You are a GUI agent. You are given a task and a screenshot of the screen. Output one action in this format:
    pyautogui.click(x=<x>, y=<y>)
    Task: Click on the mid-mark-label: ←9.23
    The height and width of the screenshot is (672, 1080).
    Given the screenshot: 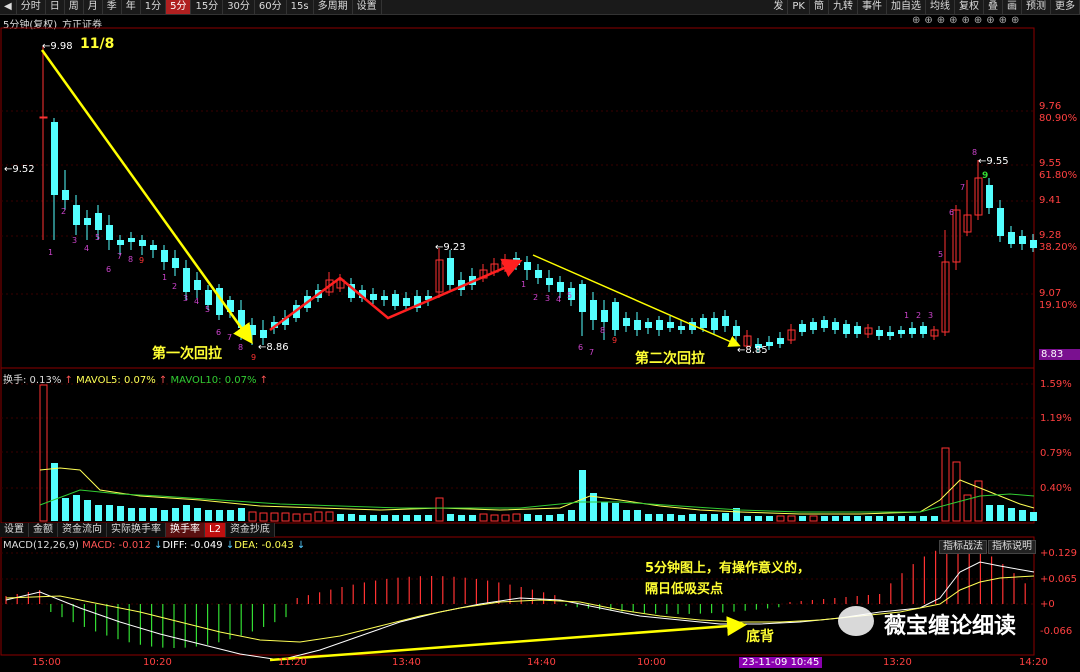 What is the action you would take?
    pyautogui.click(x=450, y=247)
    